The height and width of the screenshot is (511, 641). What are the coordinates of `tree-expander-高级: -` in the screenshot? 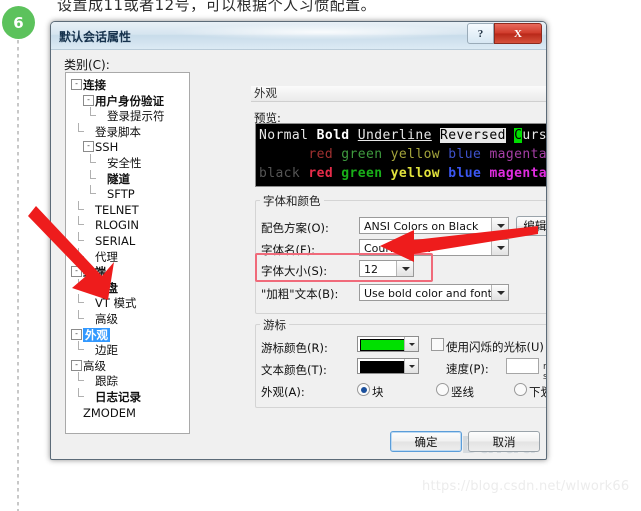 It's located at (76, 365).